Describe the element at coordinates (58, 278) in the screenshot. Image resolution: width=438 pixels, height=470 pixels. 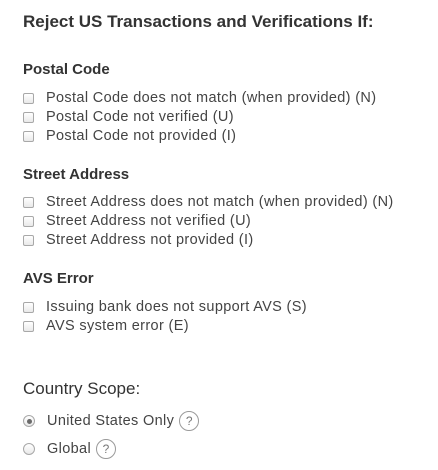
I see `section-title-avs-error: AVS Error` at that location.